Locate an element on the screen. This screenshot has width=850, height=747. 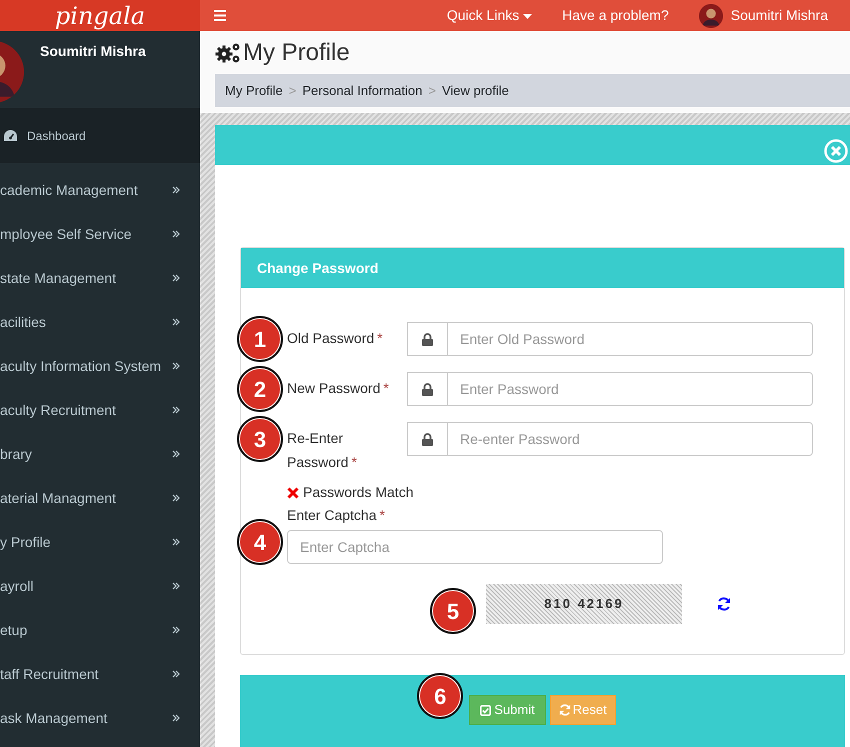
dashboard-icon is located at coordinates (10, 135).